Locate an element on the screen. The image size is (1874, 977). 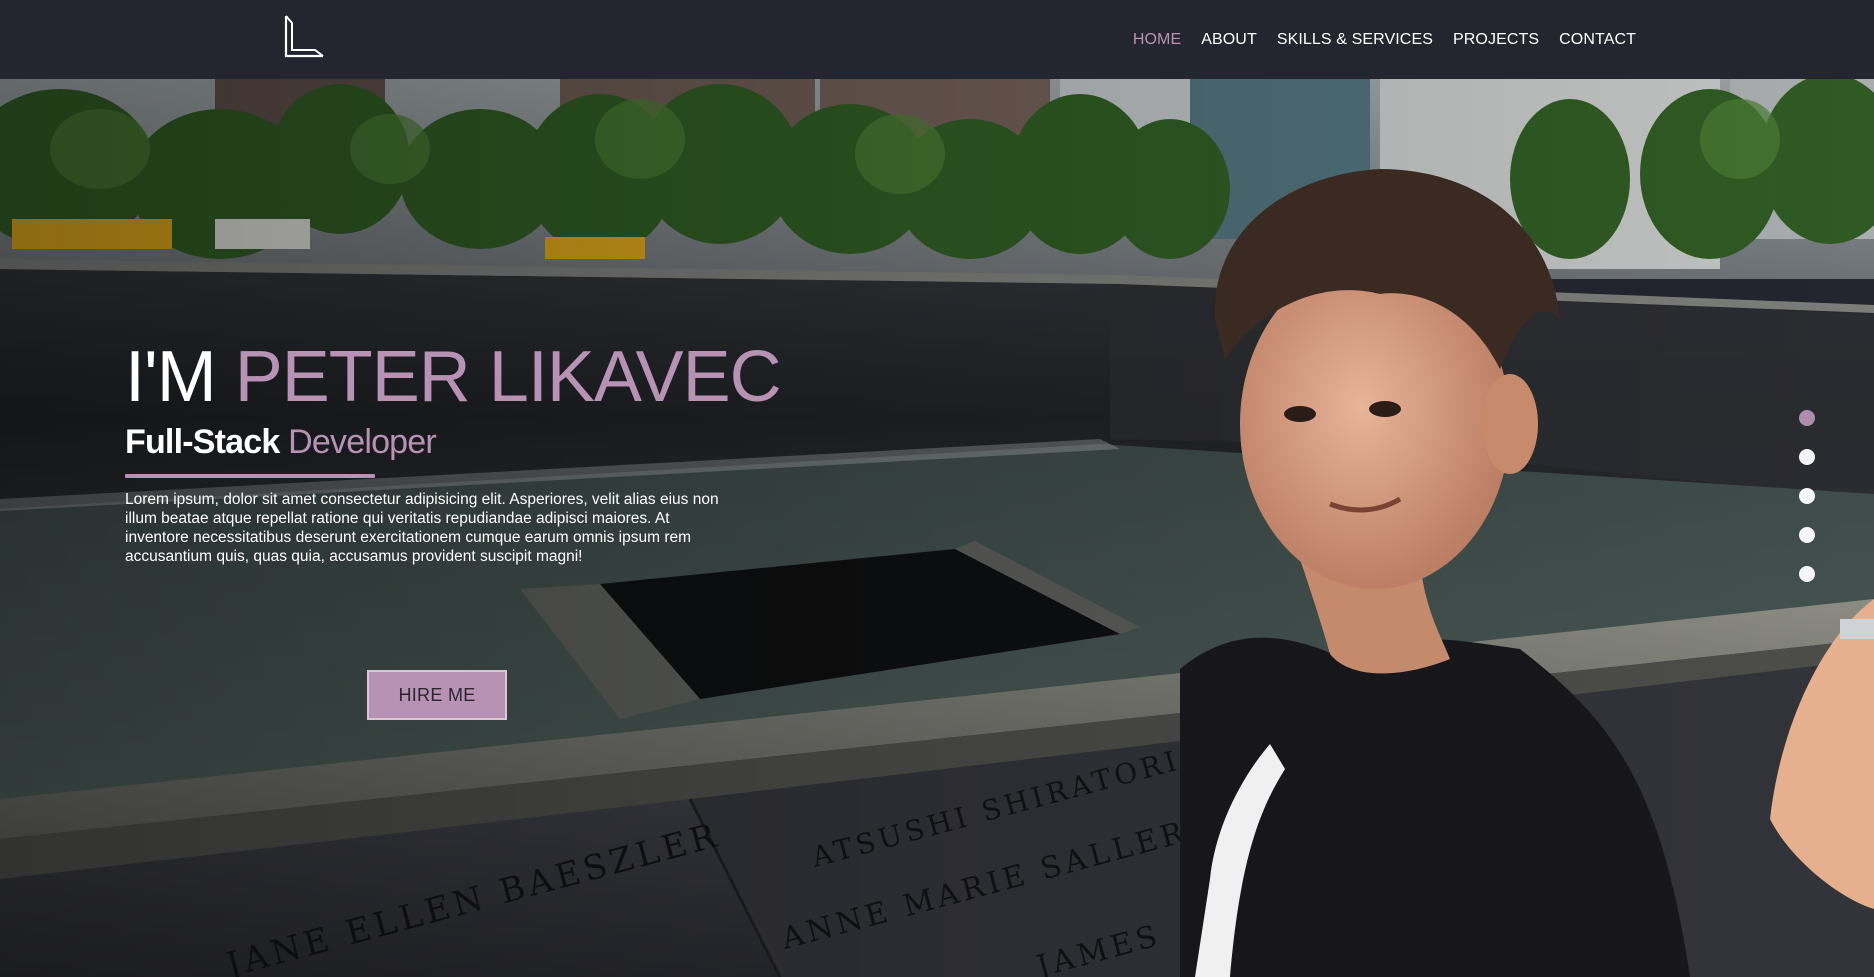
nav-link-home: HOME is located at coordinates (1157, 40).